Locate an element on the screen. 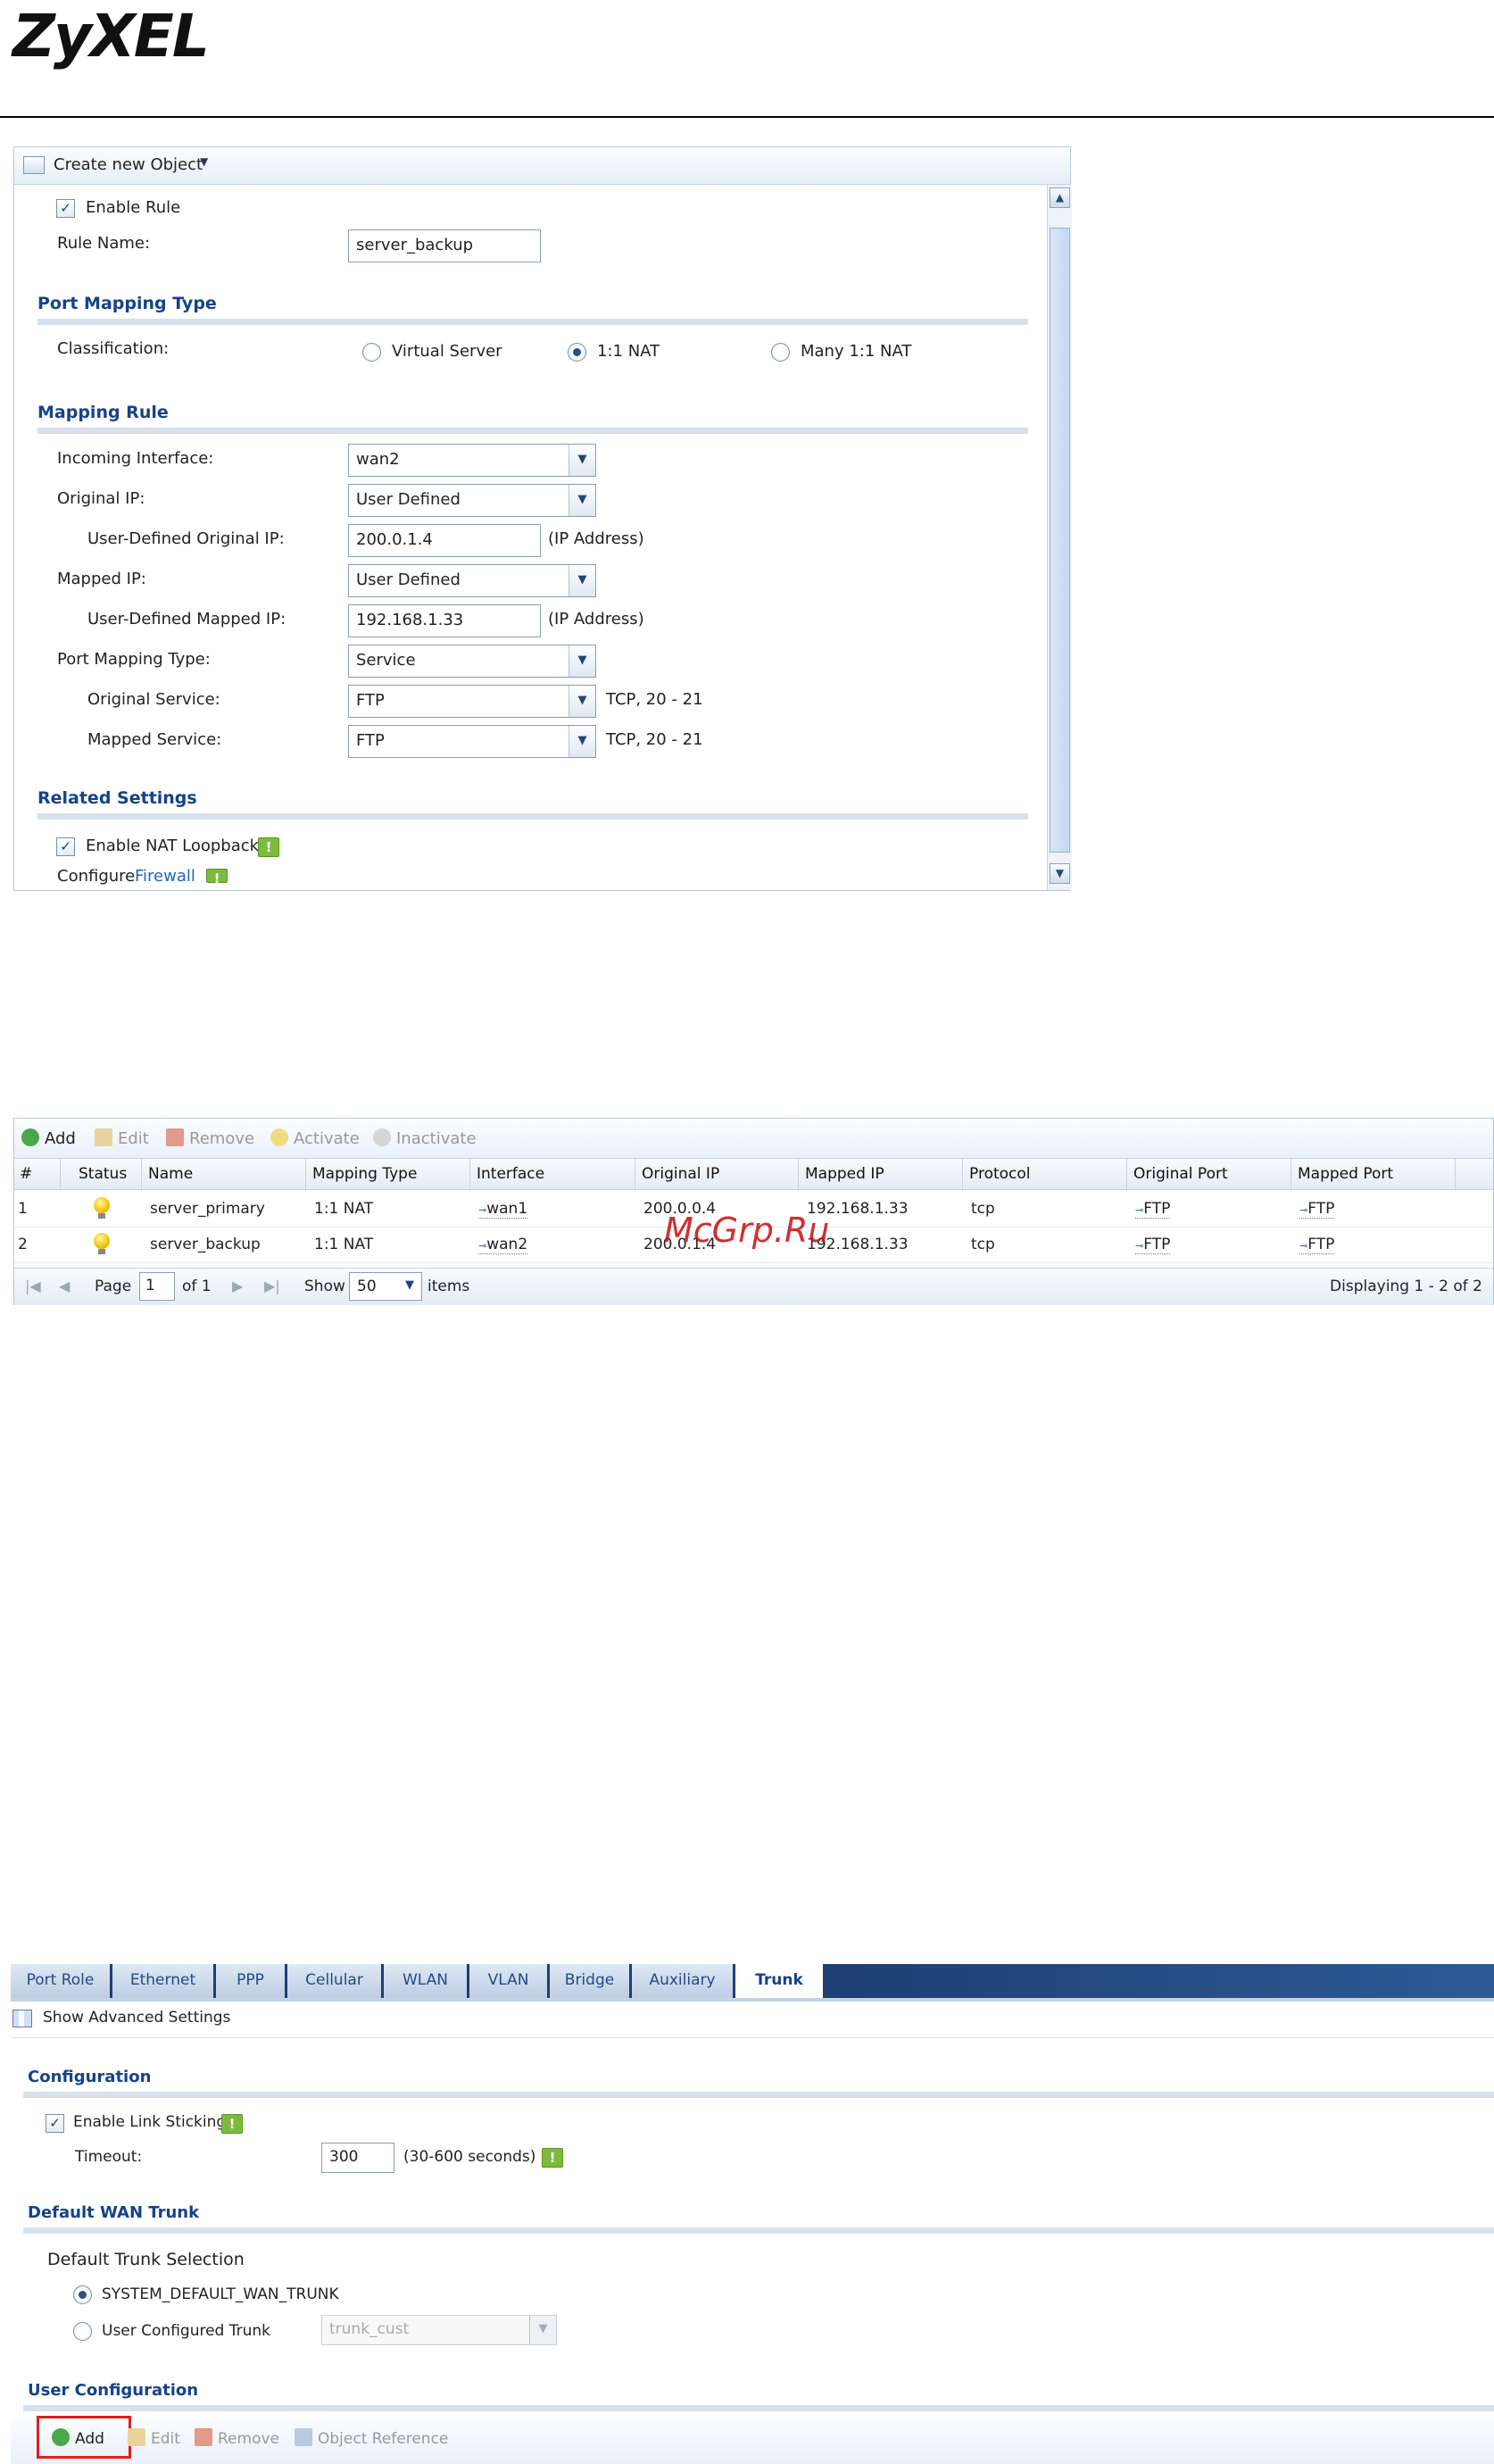 The width and height of the screenshot is (1494, 2464). mapped-service-label: Mapped Service: is located at coordinates (154, 739).